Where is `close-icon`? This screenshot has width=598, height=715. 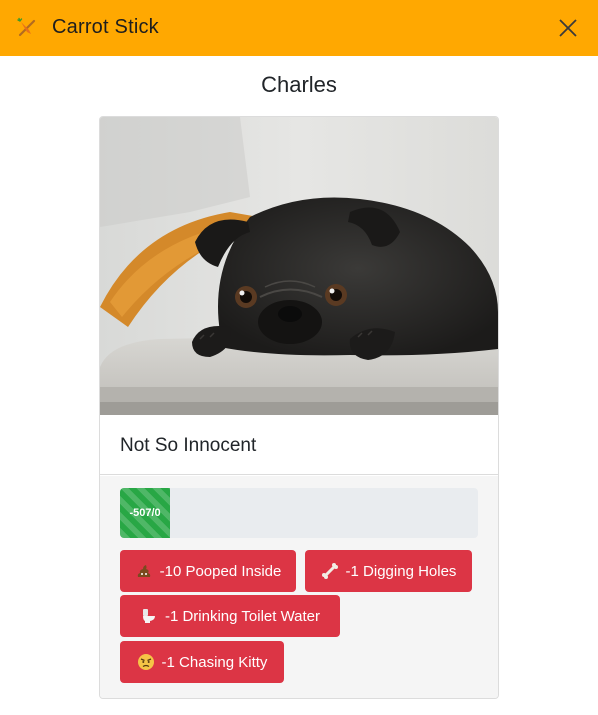
close-icon is located at coordinates (568, 28).